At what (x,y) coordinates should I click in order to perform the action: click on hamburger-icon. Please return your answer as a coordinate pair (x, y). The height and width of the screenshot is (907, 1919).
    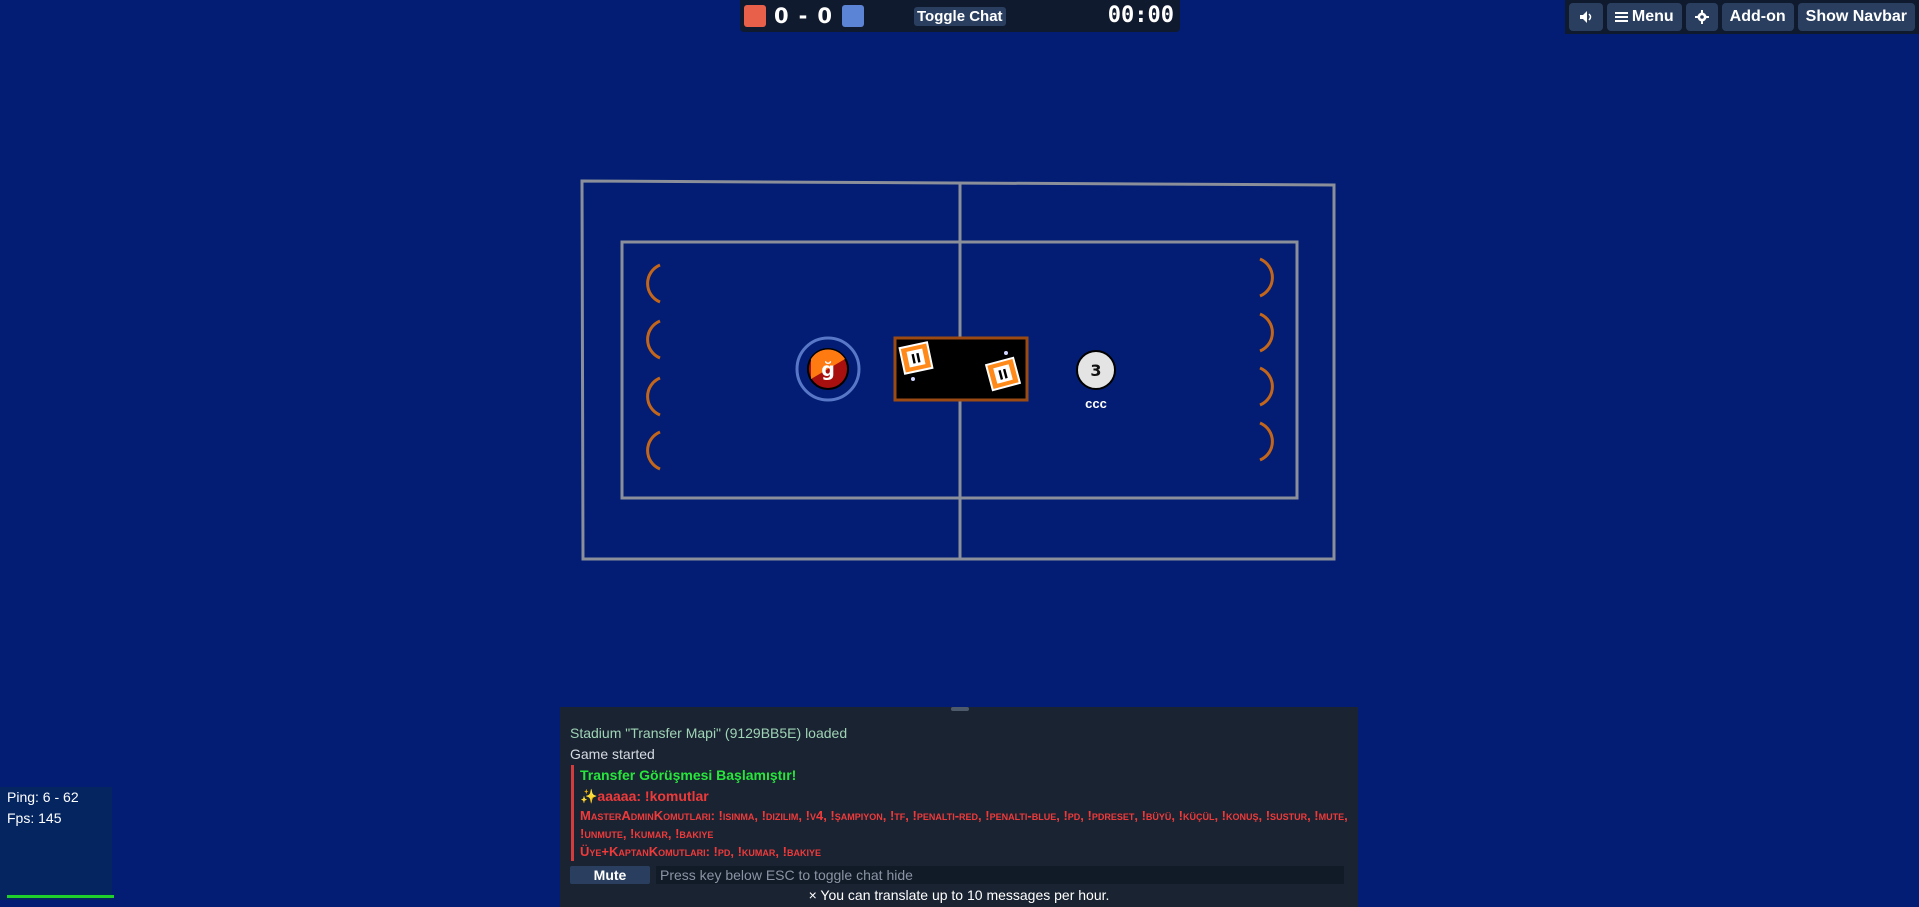
    Looking at the image, I should click on (1621, 17).